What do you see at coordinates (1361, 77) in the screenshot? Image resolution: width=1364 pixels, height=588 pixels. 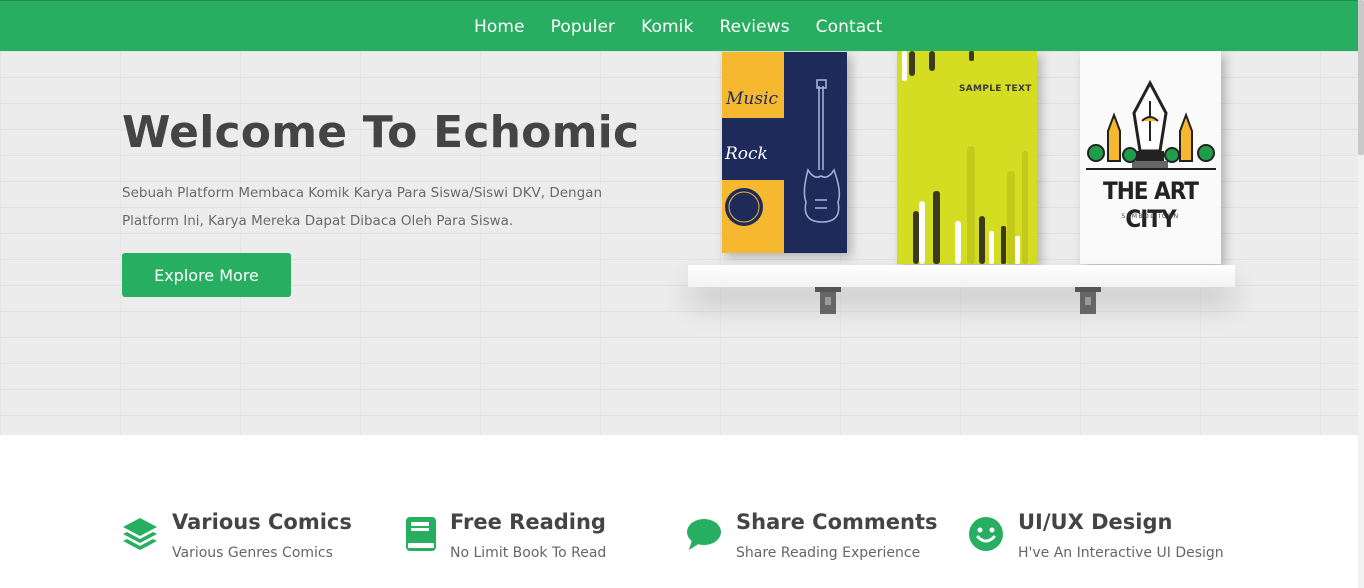 I see `scrollbar-thumb` at bounding box center [1361, 77].